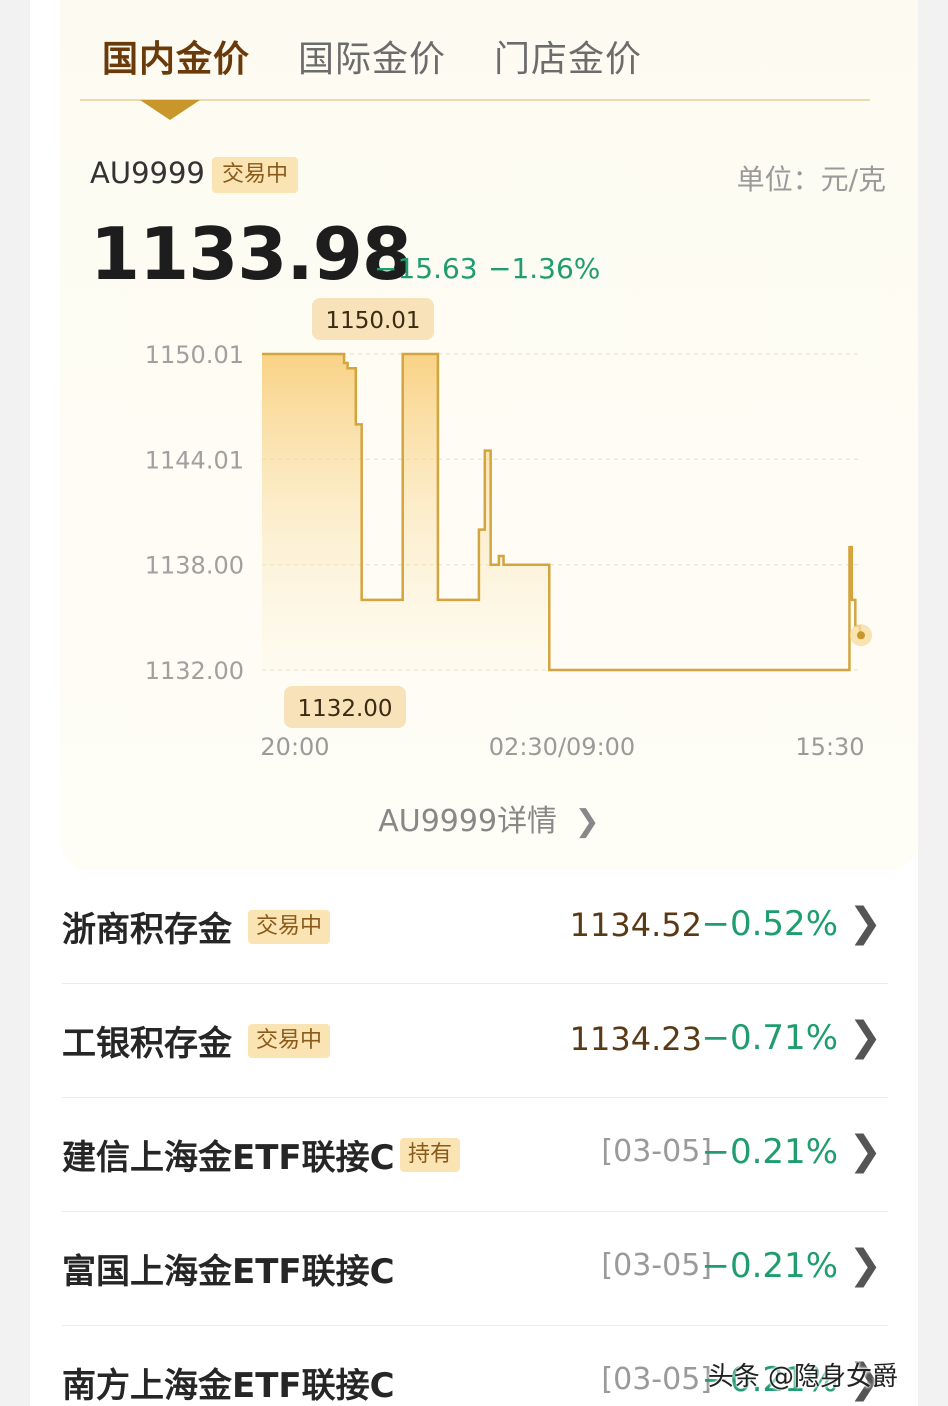 This screenshot has height=1406, width=948. What do you see at coordinates (861, 635) in the screenshot?
I see `last-price-dot` at bounding box center [861, 635].